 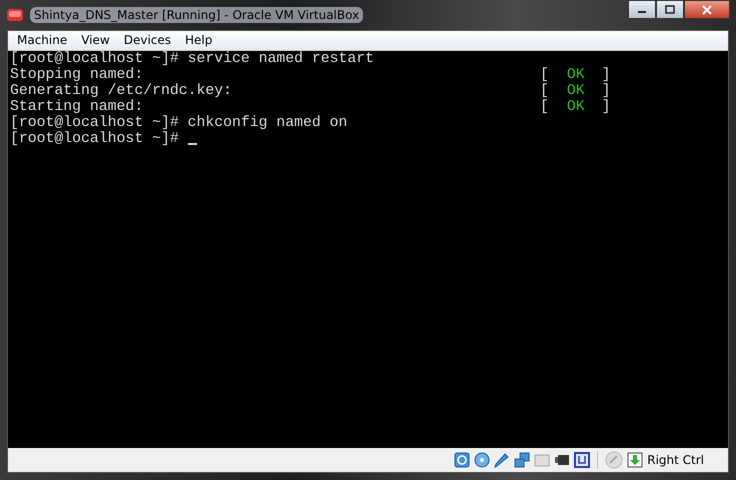 What do you see at coordinates (42, 40) in the screenshot?
I see `menu-item: Machine` at bounding box center [42, 40].